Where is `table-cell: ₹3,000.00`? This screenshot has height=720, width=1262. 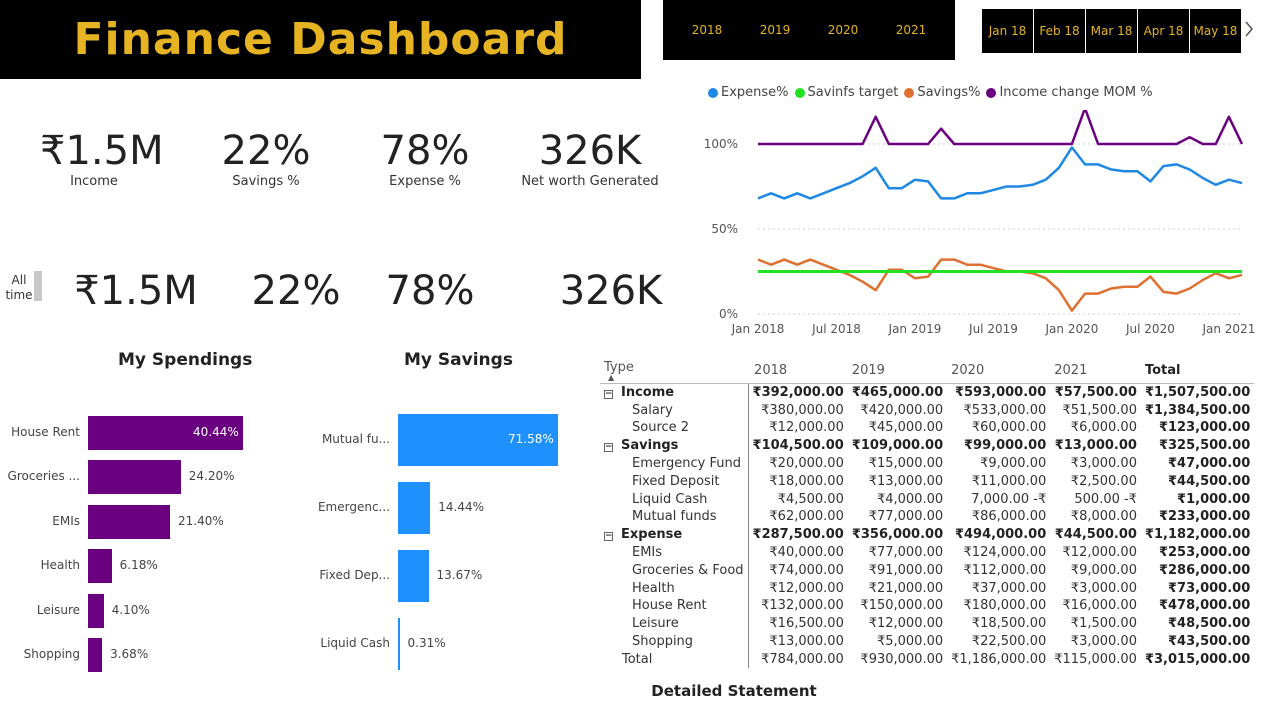
table-cell: ₹3,000.00 is located at coordinates (1103, 588).